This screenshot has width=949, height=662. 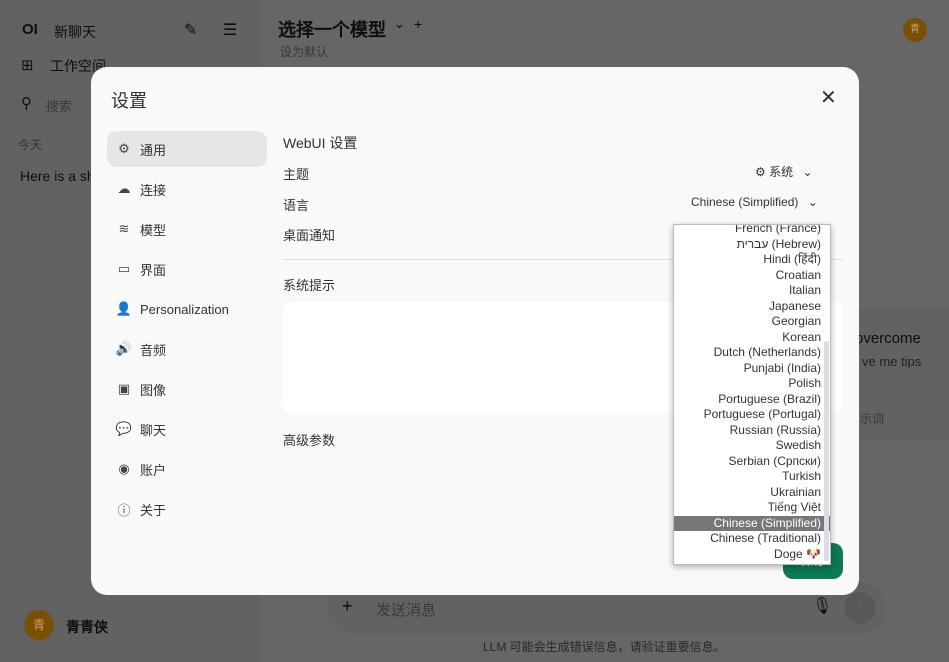 What do you see at coordinates (406, 609) in the screenshot?
I see `message-input: 发送消息` at bounding box center [406, 609].